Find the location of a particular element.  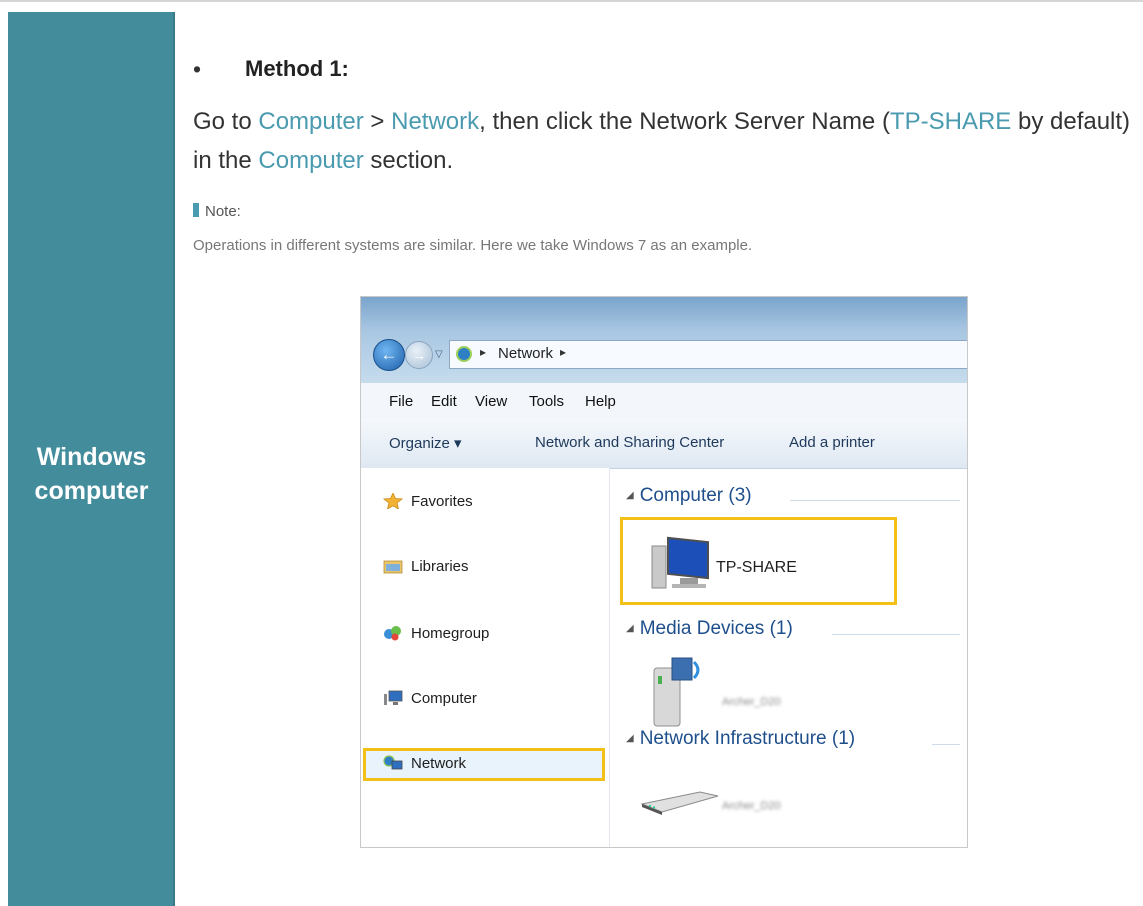

tp-share-item: TP-SHARE is located at coordinates (756, 568).